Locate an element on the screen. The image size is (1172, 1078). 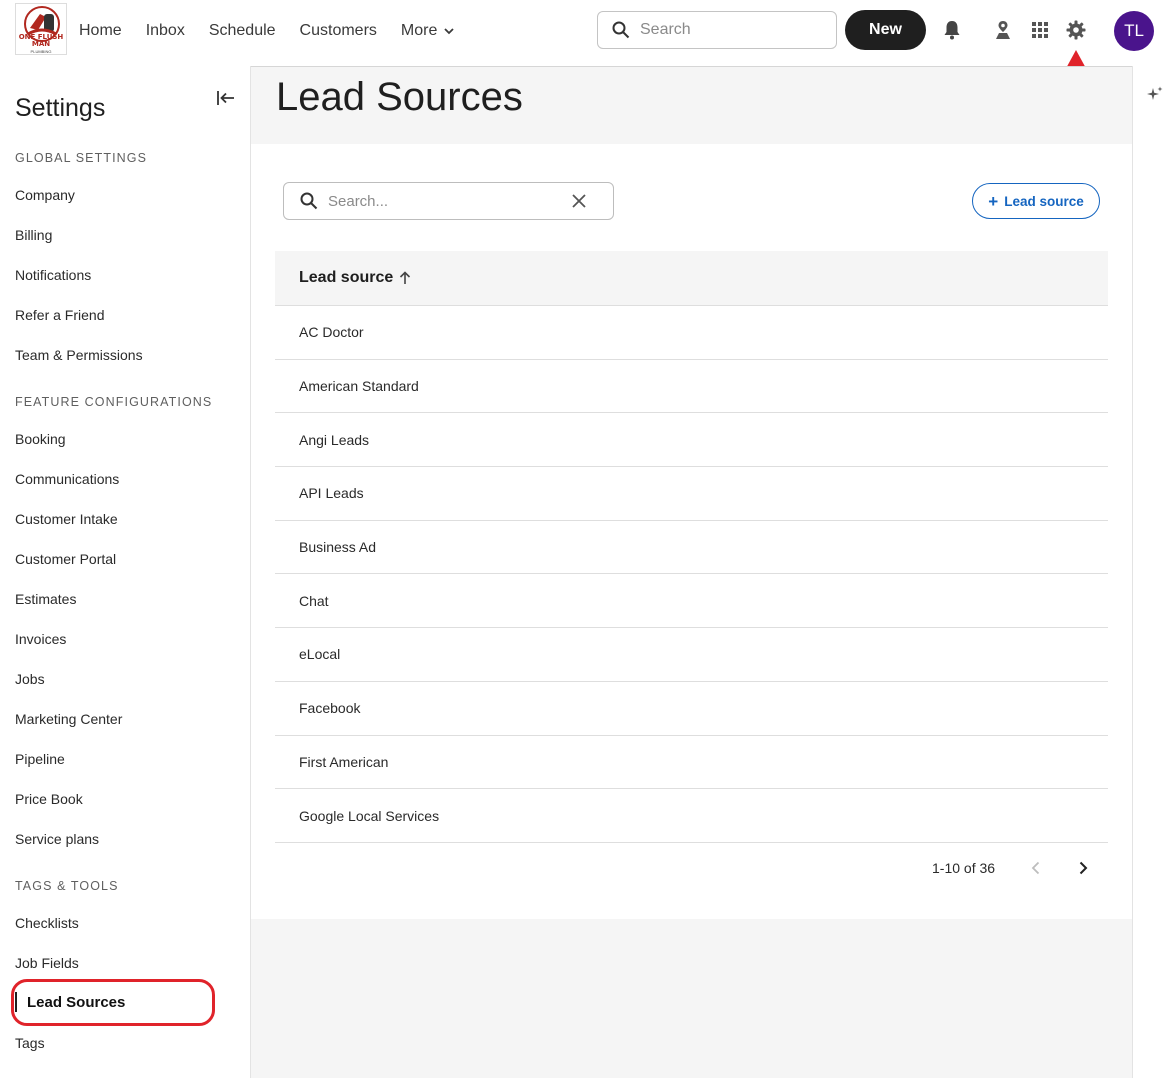
sidebar-item-refer-a-friend: Refer a Friend is located at coordinates (59, 315).